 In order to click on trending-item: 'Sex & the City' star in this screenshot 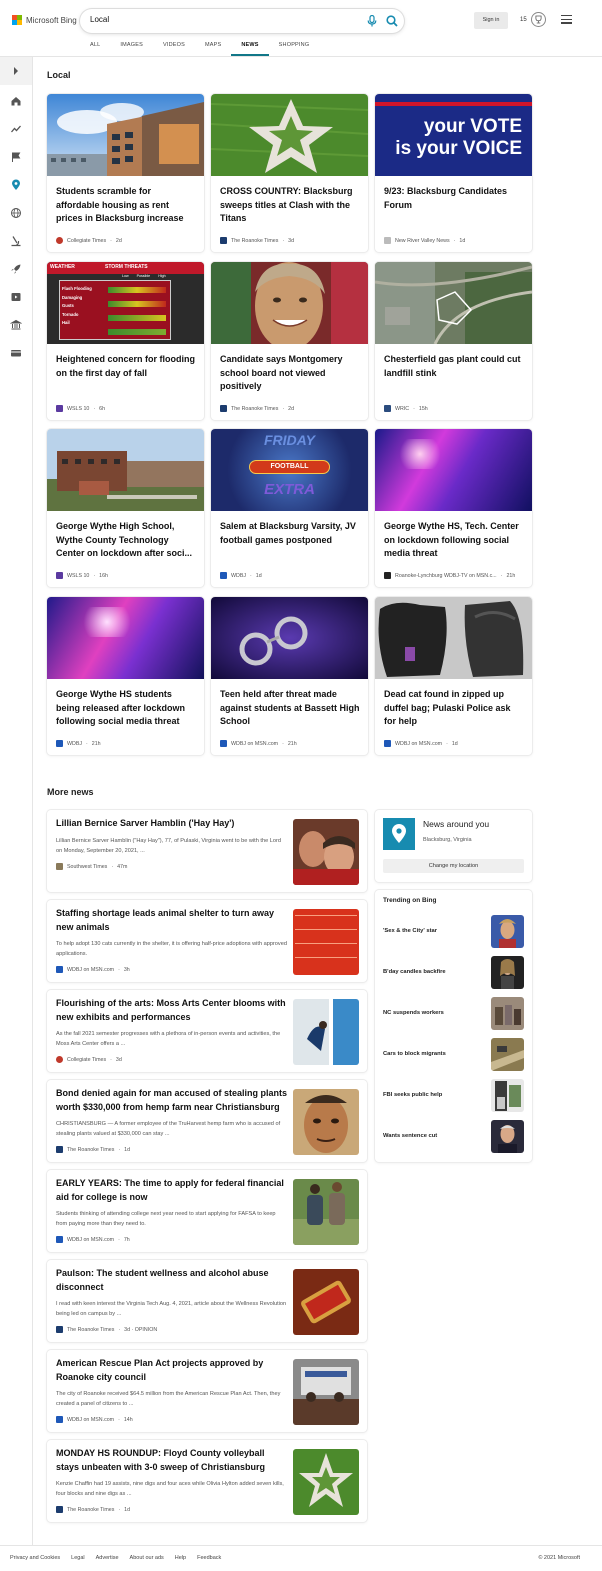, I will do `click(454, 932)`.